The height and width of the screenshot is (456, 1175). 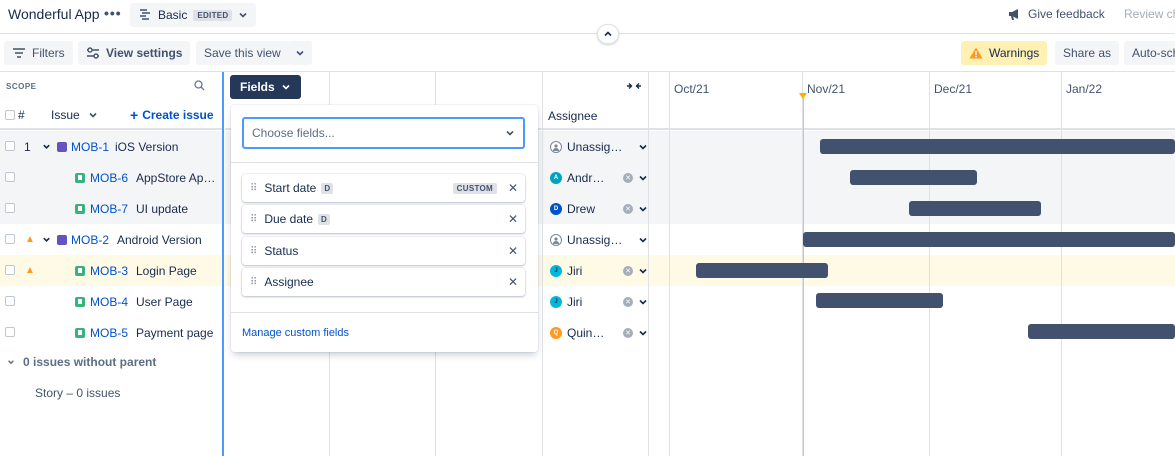 What do you see at coordinates (113, 13) in the screenshot?
I see `more-options-icon: •••` at bounding box center [113, 13].